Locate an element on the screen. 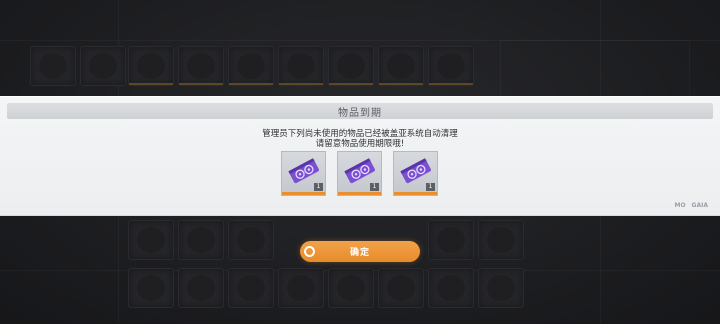 The image size is (720, 324). modal-title-bar: 物品到期 is located at coordinates (360, 111).